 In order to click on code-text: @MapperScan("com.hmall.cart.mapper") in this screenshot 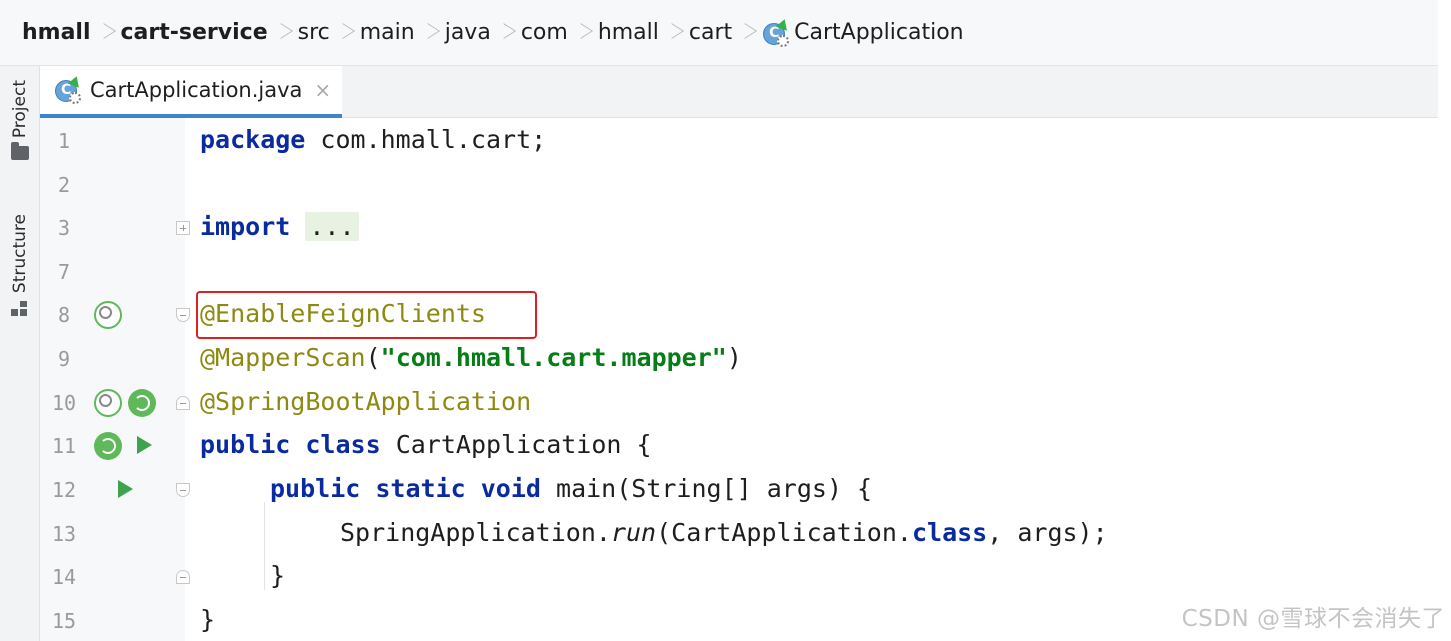, I will do `click(471, 357)`.